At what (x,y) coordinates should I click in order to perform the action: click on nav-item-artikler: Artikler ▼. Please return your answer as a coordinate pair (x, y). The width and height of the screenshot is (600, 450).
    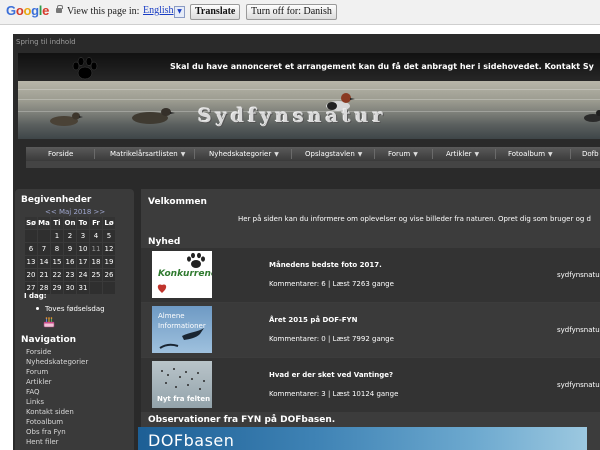
    Looking at the image, I should click on (462, 154).